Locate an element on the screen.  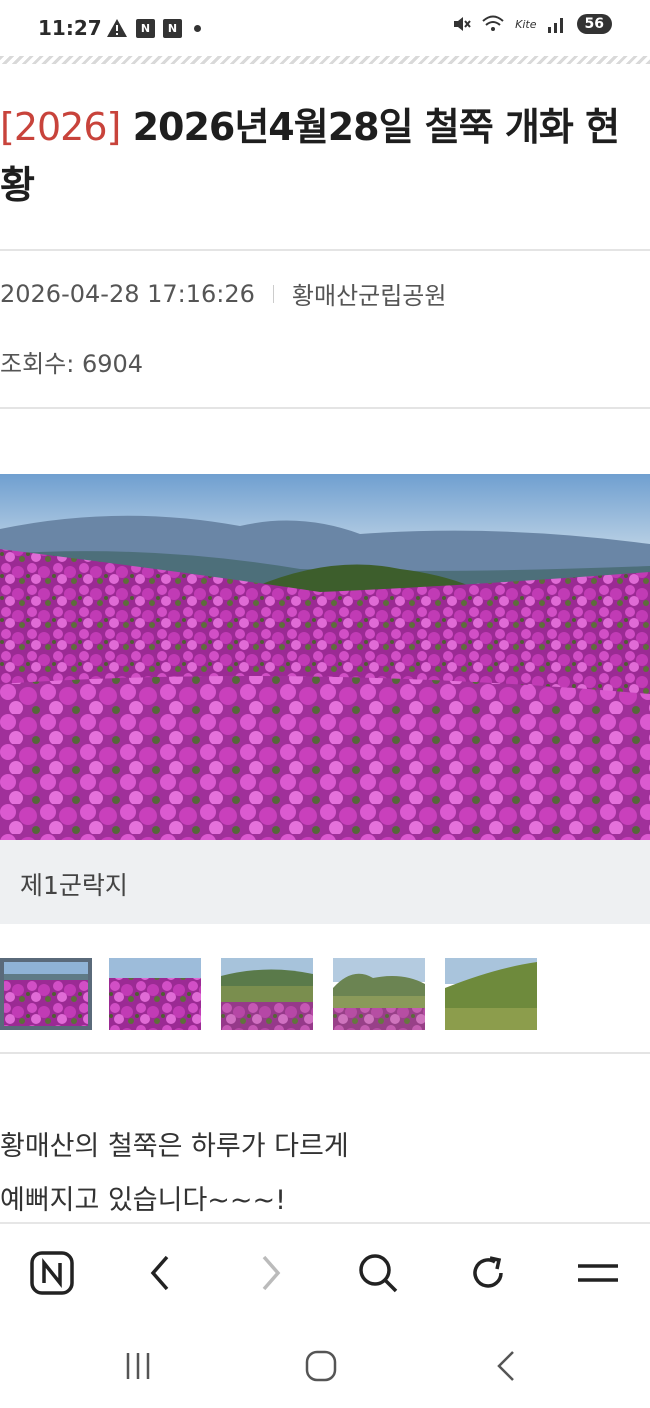
system-back-button is located at coordinates (506, 1366).